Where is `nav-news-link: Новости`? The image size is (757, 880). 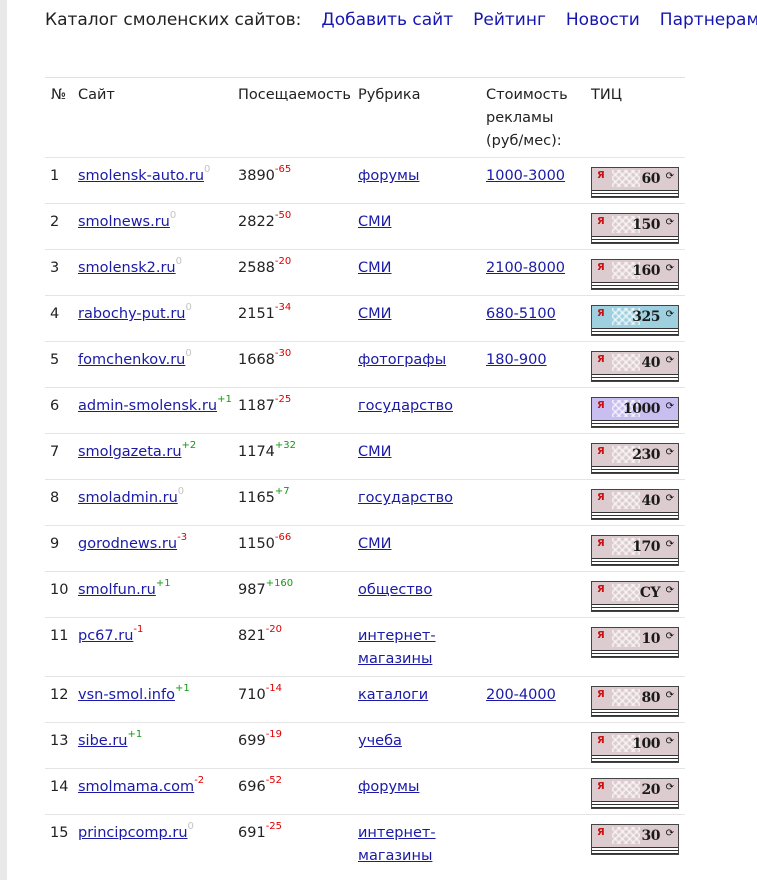
nav-news-link: Новости is located at coordinates (603, 20).